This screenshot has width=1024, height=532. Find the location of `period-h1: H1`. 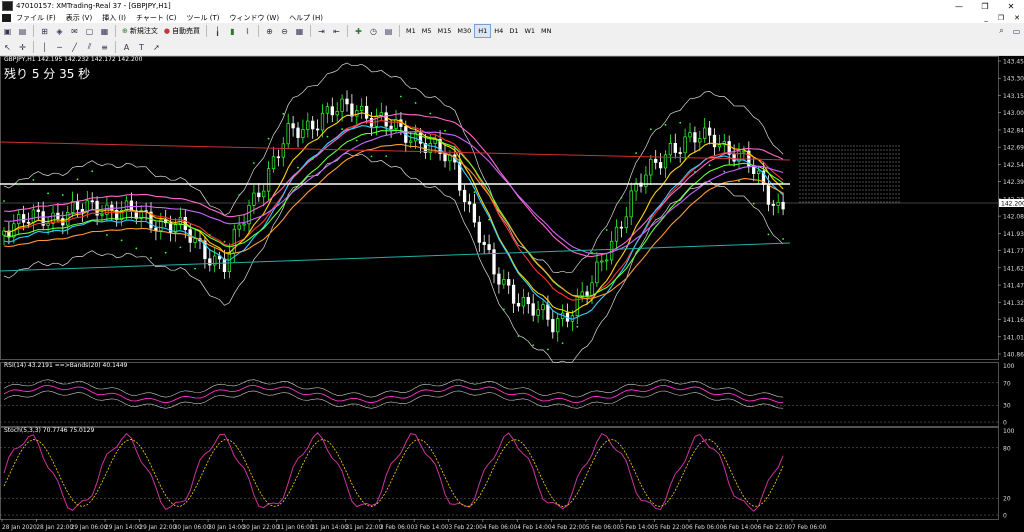

period-h1: H1 is located at coordinates (483, 31).